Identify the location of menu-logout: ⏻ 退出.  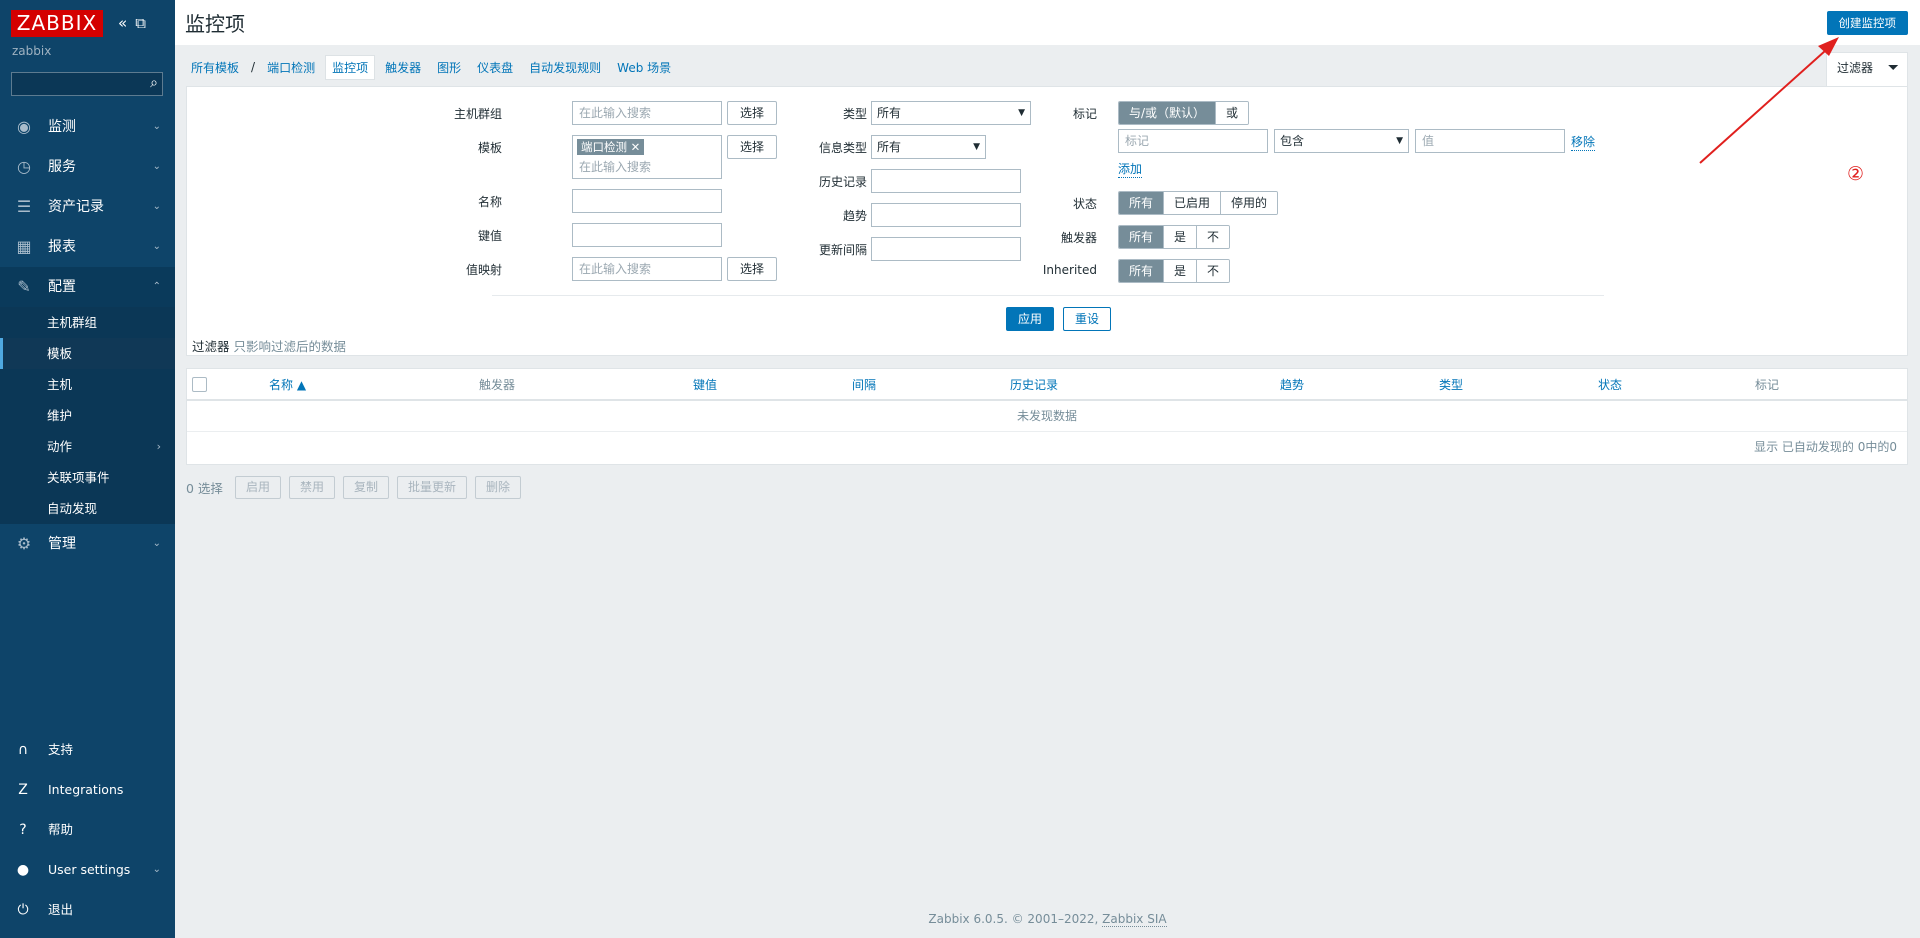
(87, 910).